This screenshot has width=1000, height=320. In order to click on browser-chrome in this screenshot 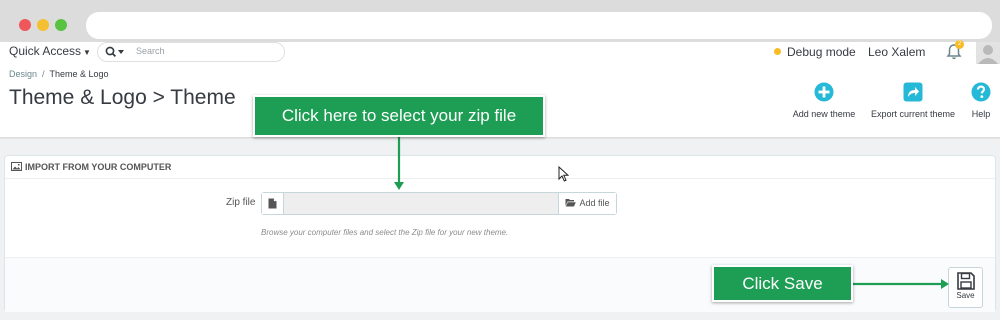, I will do `click(500, 21)`.